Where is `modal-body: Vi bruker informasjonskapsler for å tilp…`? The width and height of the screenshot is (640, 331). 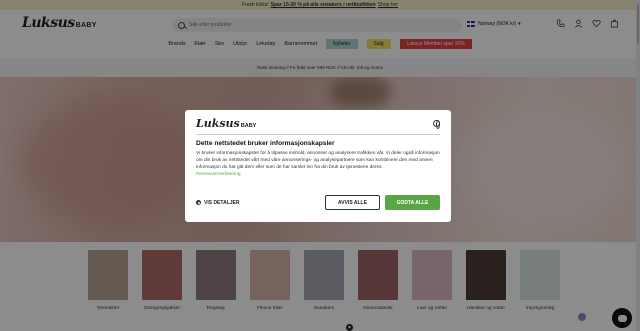
modal-body: Vi bruker informasjonskapsler for å tilp… is located at coordinates (318, 160).